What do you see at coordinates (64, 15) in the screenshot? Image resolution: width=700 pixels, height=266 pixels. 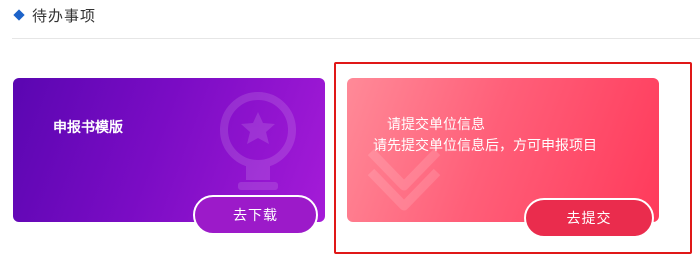 I see `section-title: 待办事项` at bounding box center [64, 15].